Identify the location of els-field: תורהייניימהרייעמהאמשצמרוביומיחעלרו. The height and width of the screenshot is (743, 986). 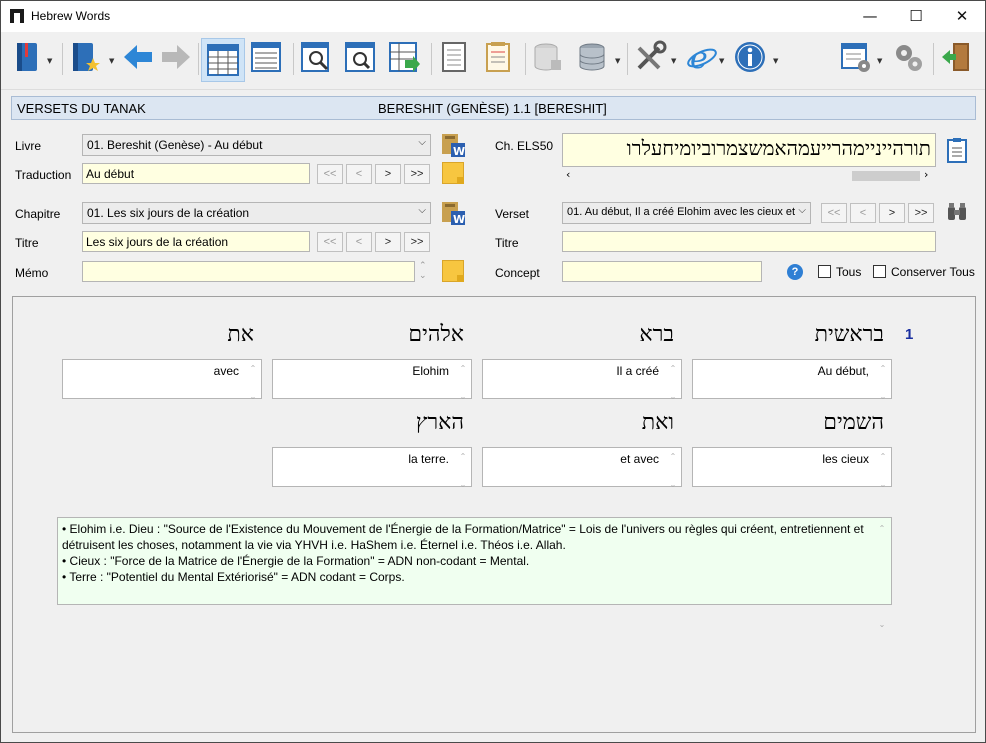
(749, 150).